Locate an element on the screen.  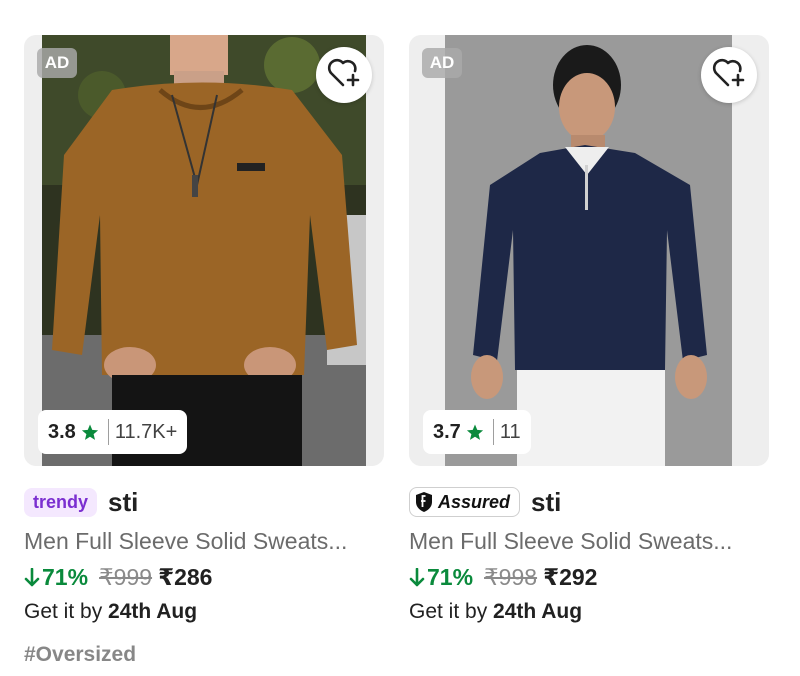
rating-value: 3.7 is located at coordinates (447, 431).